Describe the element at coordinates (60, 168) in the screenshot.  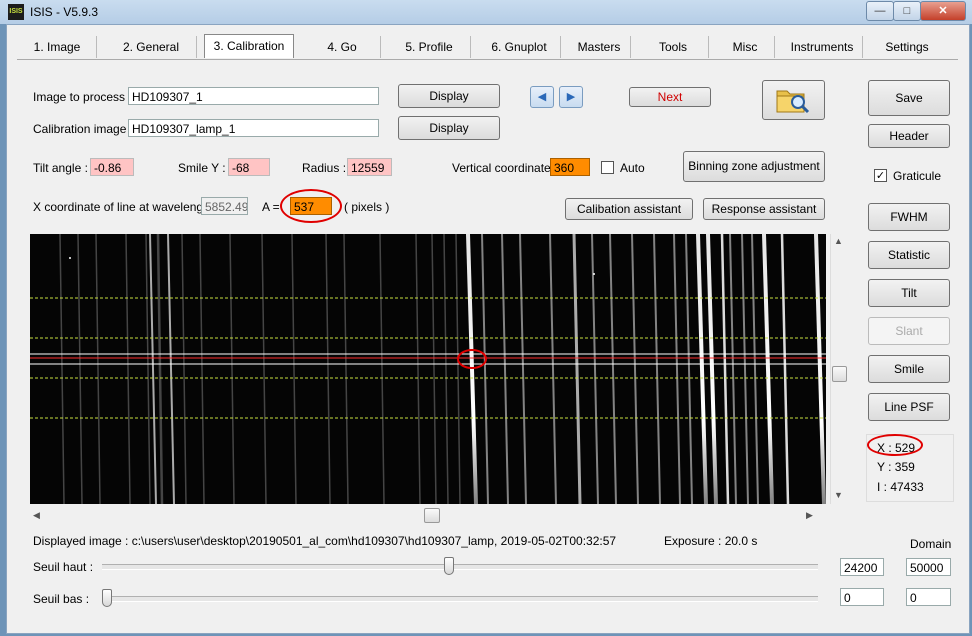
I see `tilt-angle-label: Tilt angle :` at that location.